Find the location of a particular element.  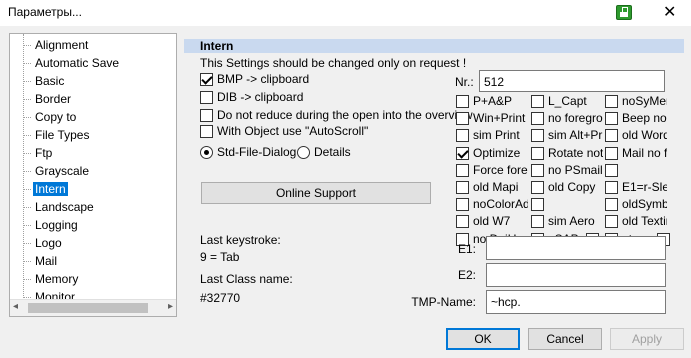

tree-item-logging: Logging is located at coordinates (51, 225).